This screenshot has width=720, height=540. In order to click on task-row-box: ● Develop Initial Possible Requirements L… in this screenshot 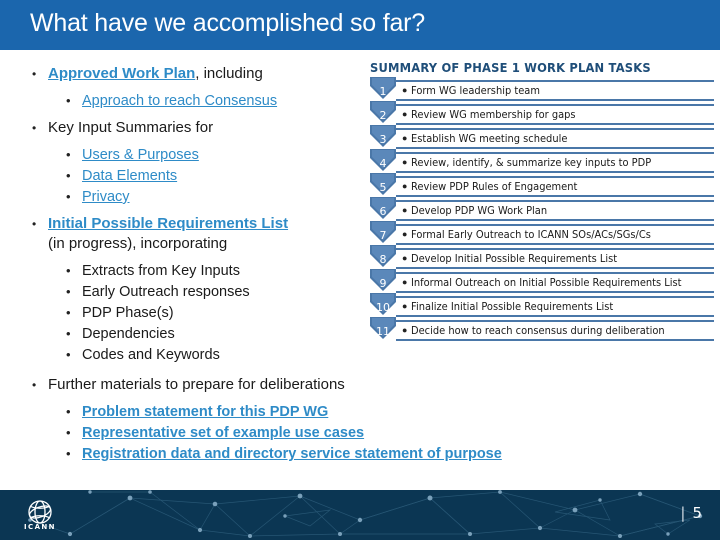, I will do `click(555, 258)`.